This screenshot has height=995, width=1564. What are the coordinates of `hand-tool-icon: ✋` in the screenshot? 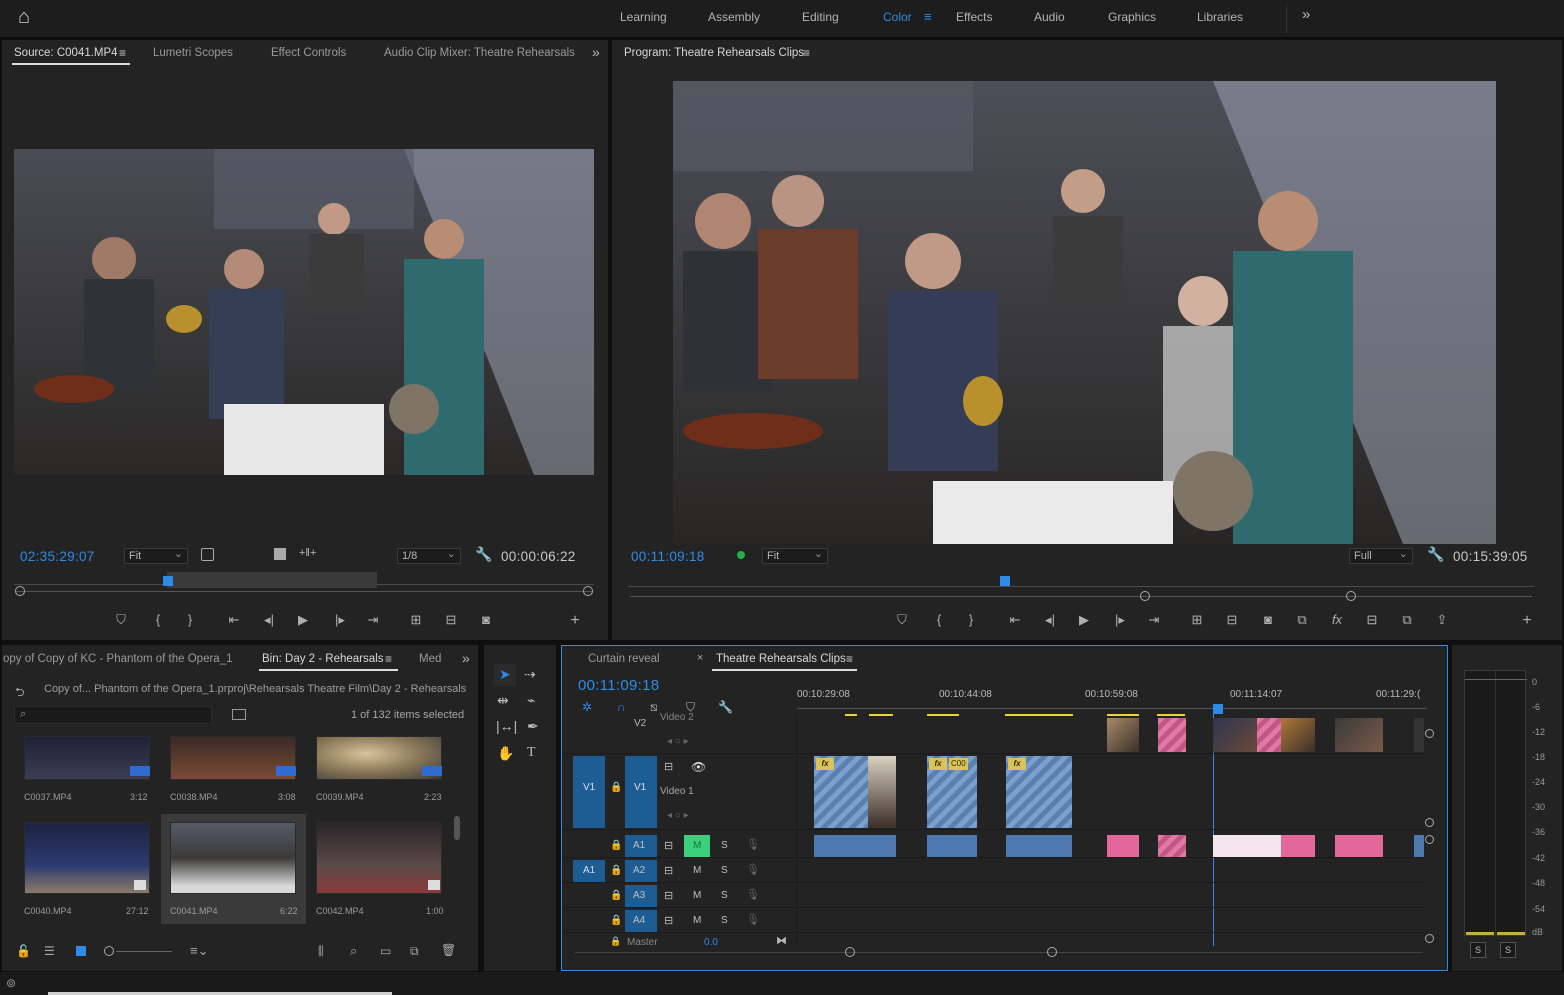 It's located at (505, 753).